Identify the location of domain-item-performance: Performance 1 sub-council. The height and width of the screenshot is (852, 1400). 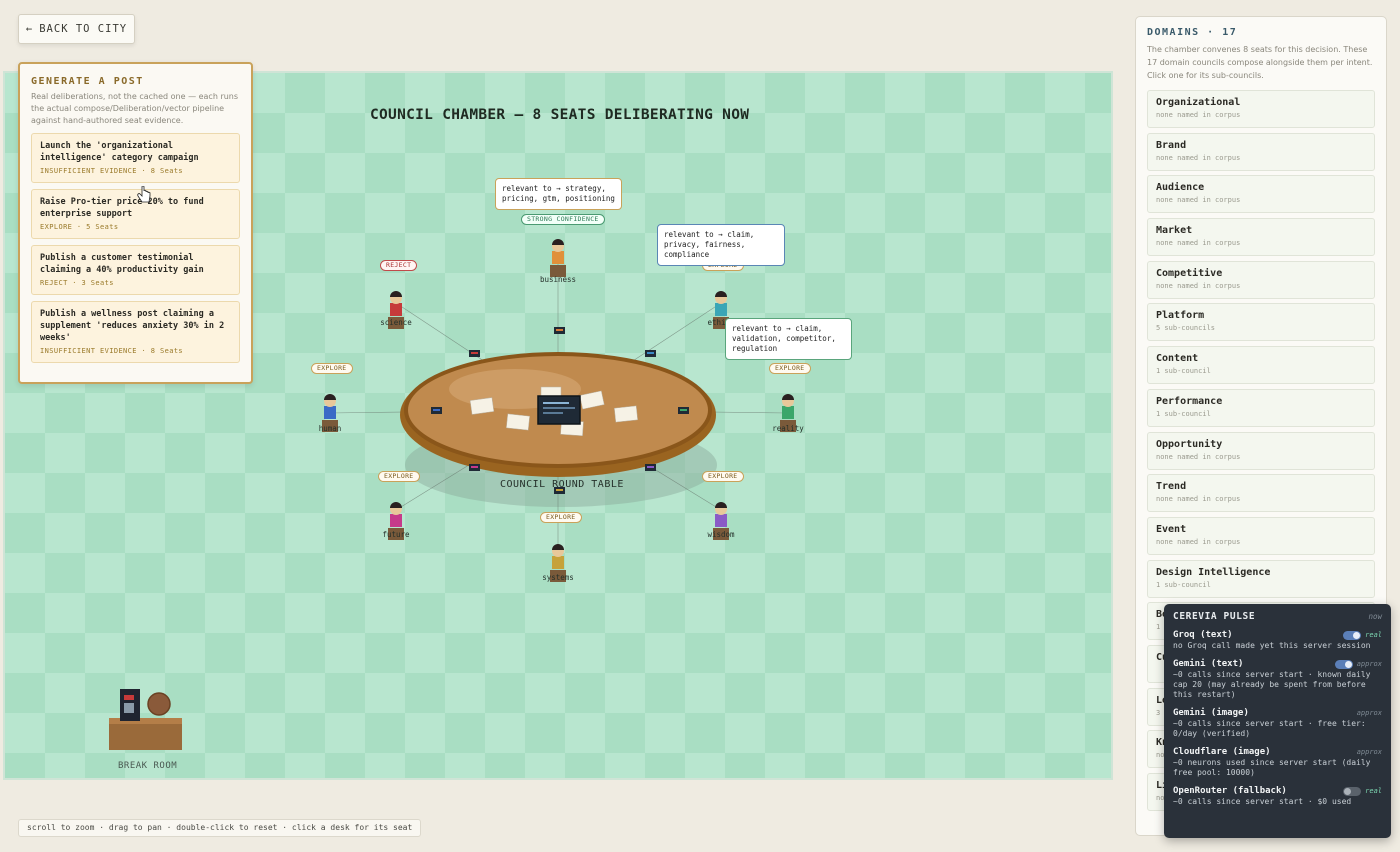
(1261, 407).